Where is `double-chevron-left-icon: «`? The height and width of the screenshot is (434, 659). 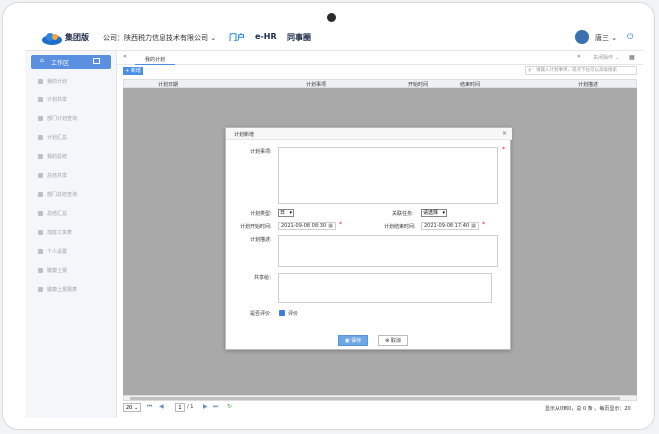 double-chevron-left-icon: « is located at coordinates (125, 56).